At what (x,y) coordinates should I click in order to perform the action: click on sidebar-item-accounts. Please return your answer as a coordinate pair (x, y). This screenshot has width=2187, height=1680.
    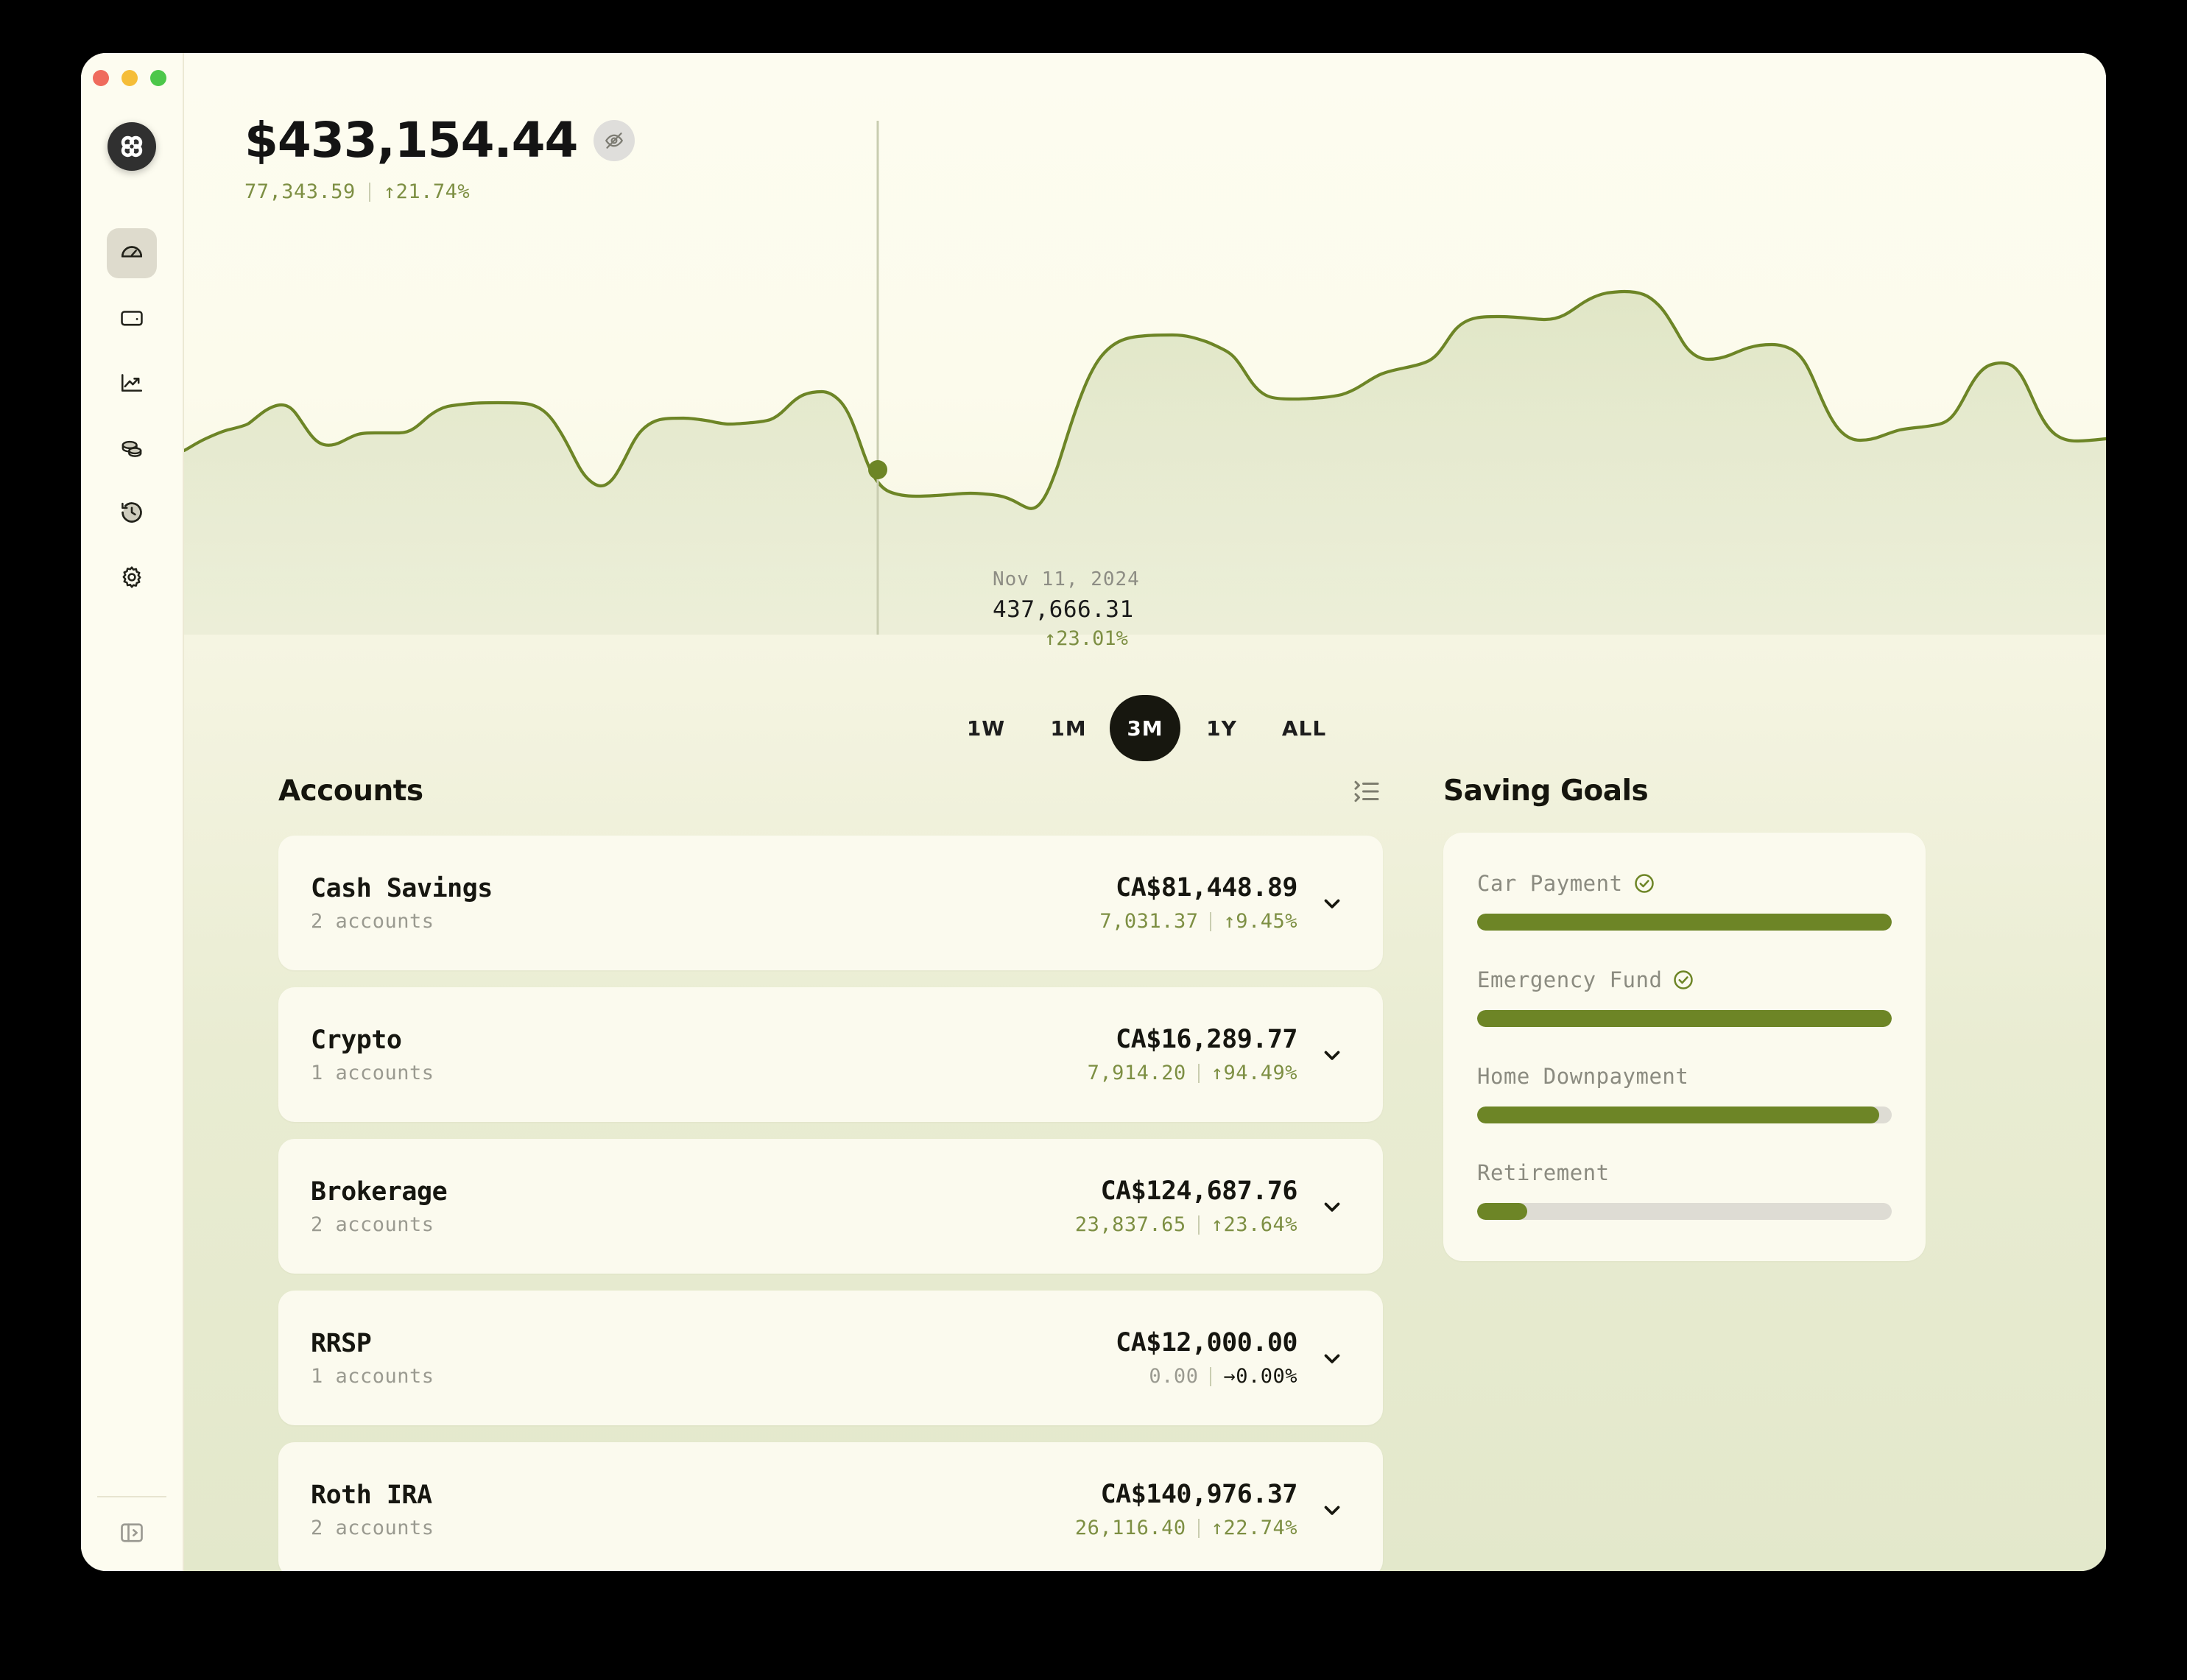
    Looking at the image, I should click on (132, 318).